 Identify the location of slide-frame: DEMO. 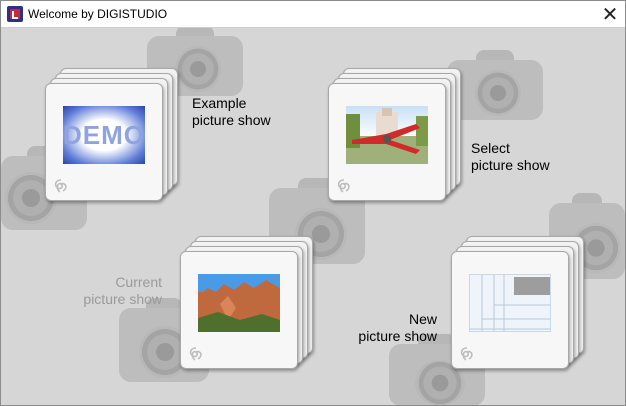
(104, 142).